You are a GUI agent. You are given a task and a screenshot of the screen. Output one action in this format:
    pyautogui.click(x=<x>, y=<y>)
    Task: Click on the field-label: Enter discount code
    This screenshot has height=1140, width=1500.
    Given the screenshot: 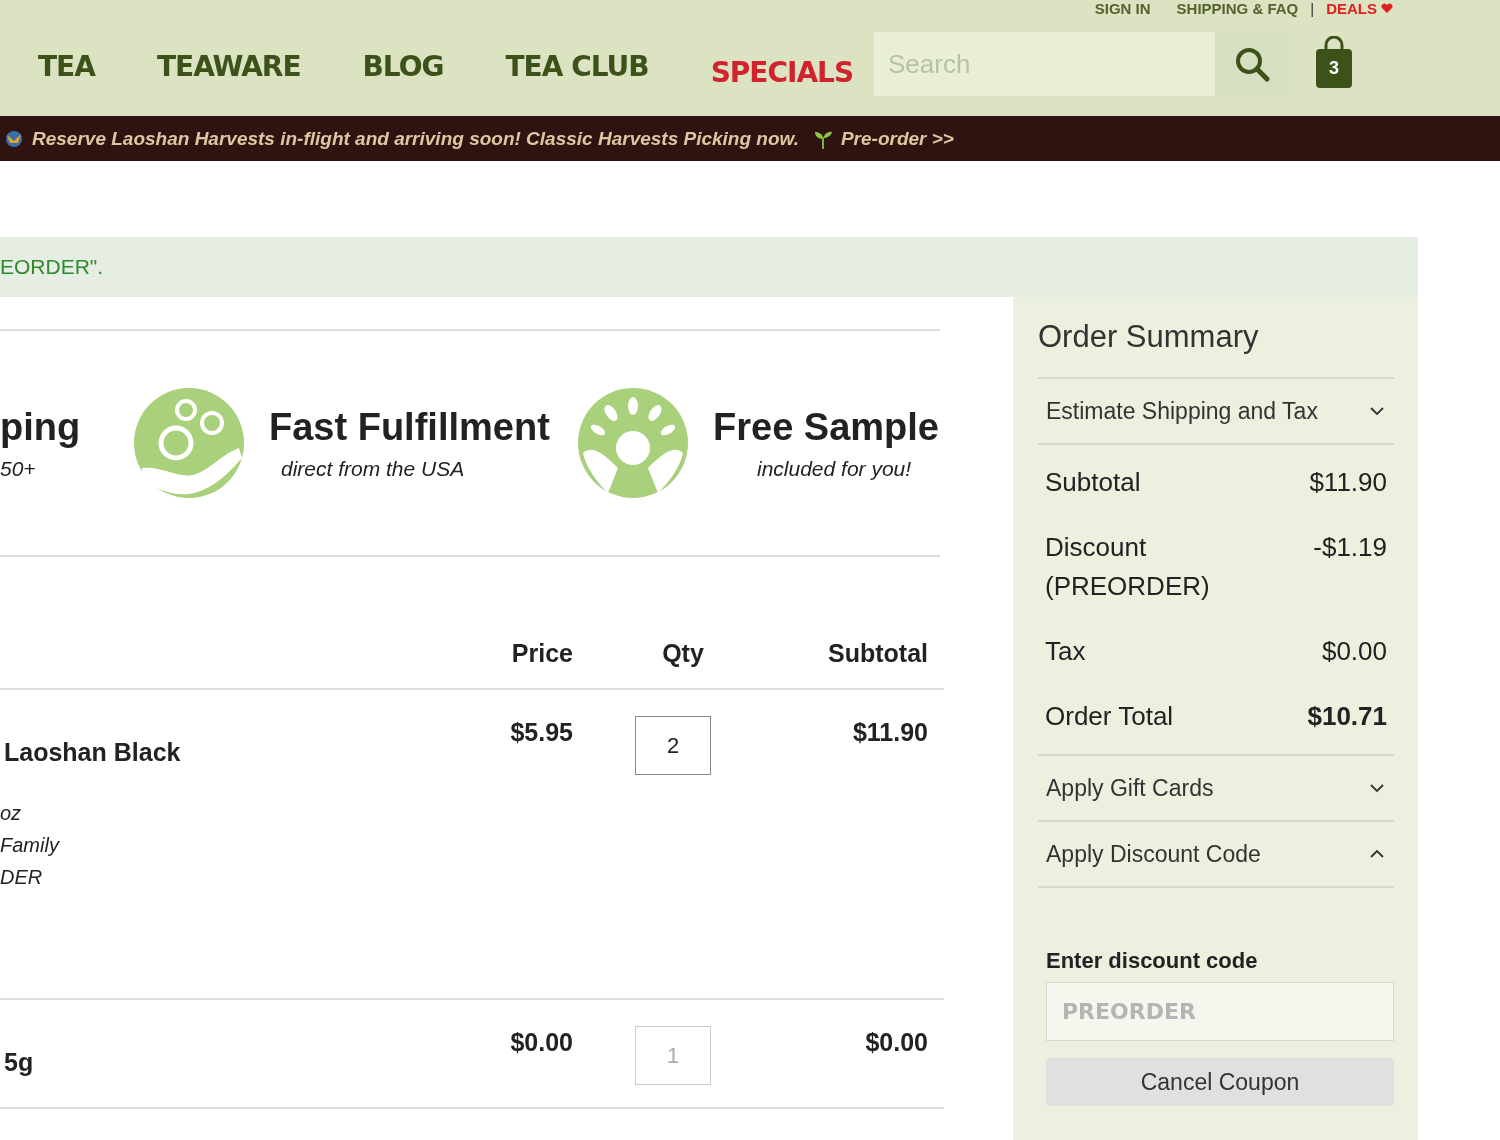 What is the action you would take?
    pyautogui.click(x=1152, y=961)
    